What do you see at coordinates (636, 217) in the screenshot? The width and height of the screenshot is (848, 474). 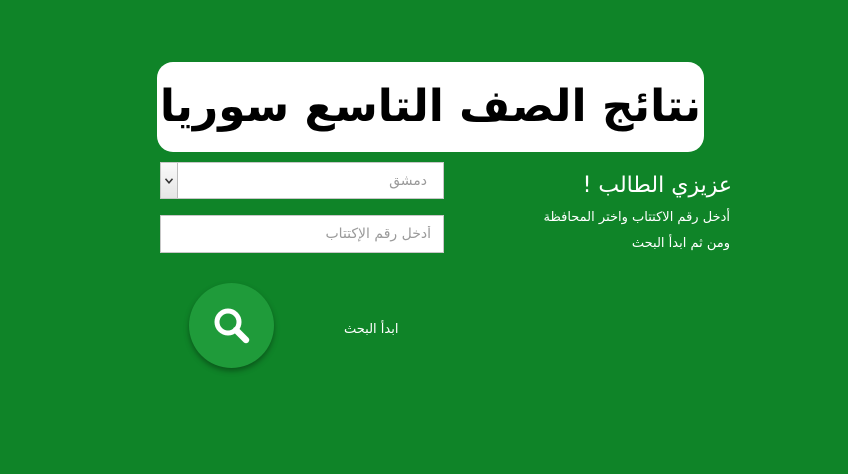 I see `instructions-line-1: أدخل رقم الاكتتاب واختر المحافظة` at bounding box center [636, 217].